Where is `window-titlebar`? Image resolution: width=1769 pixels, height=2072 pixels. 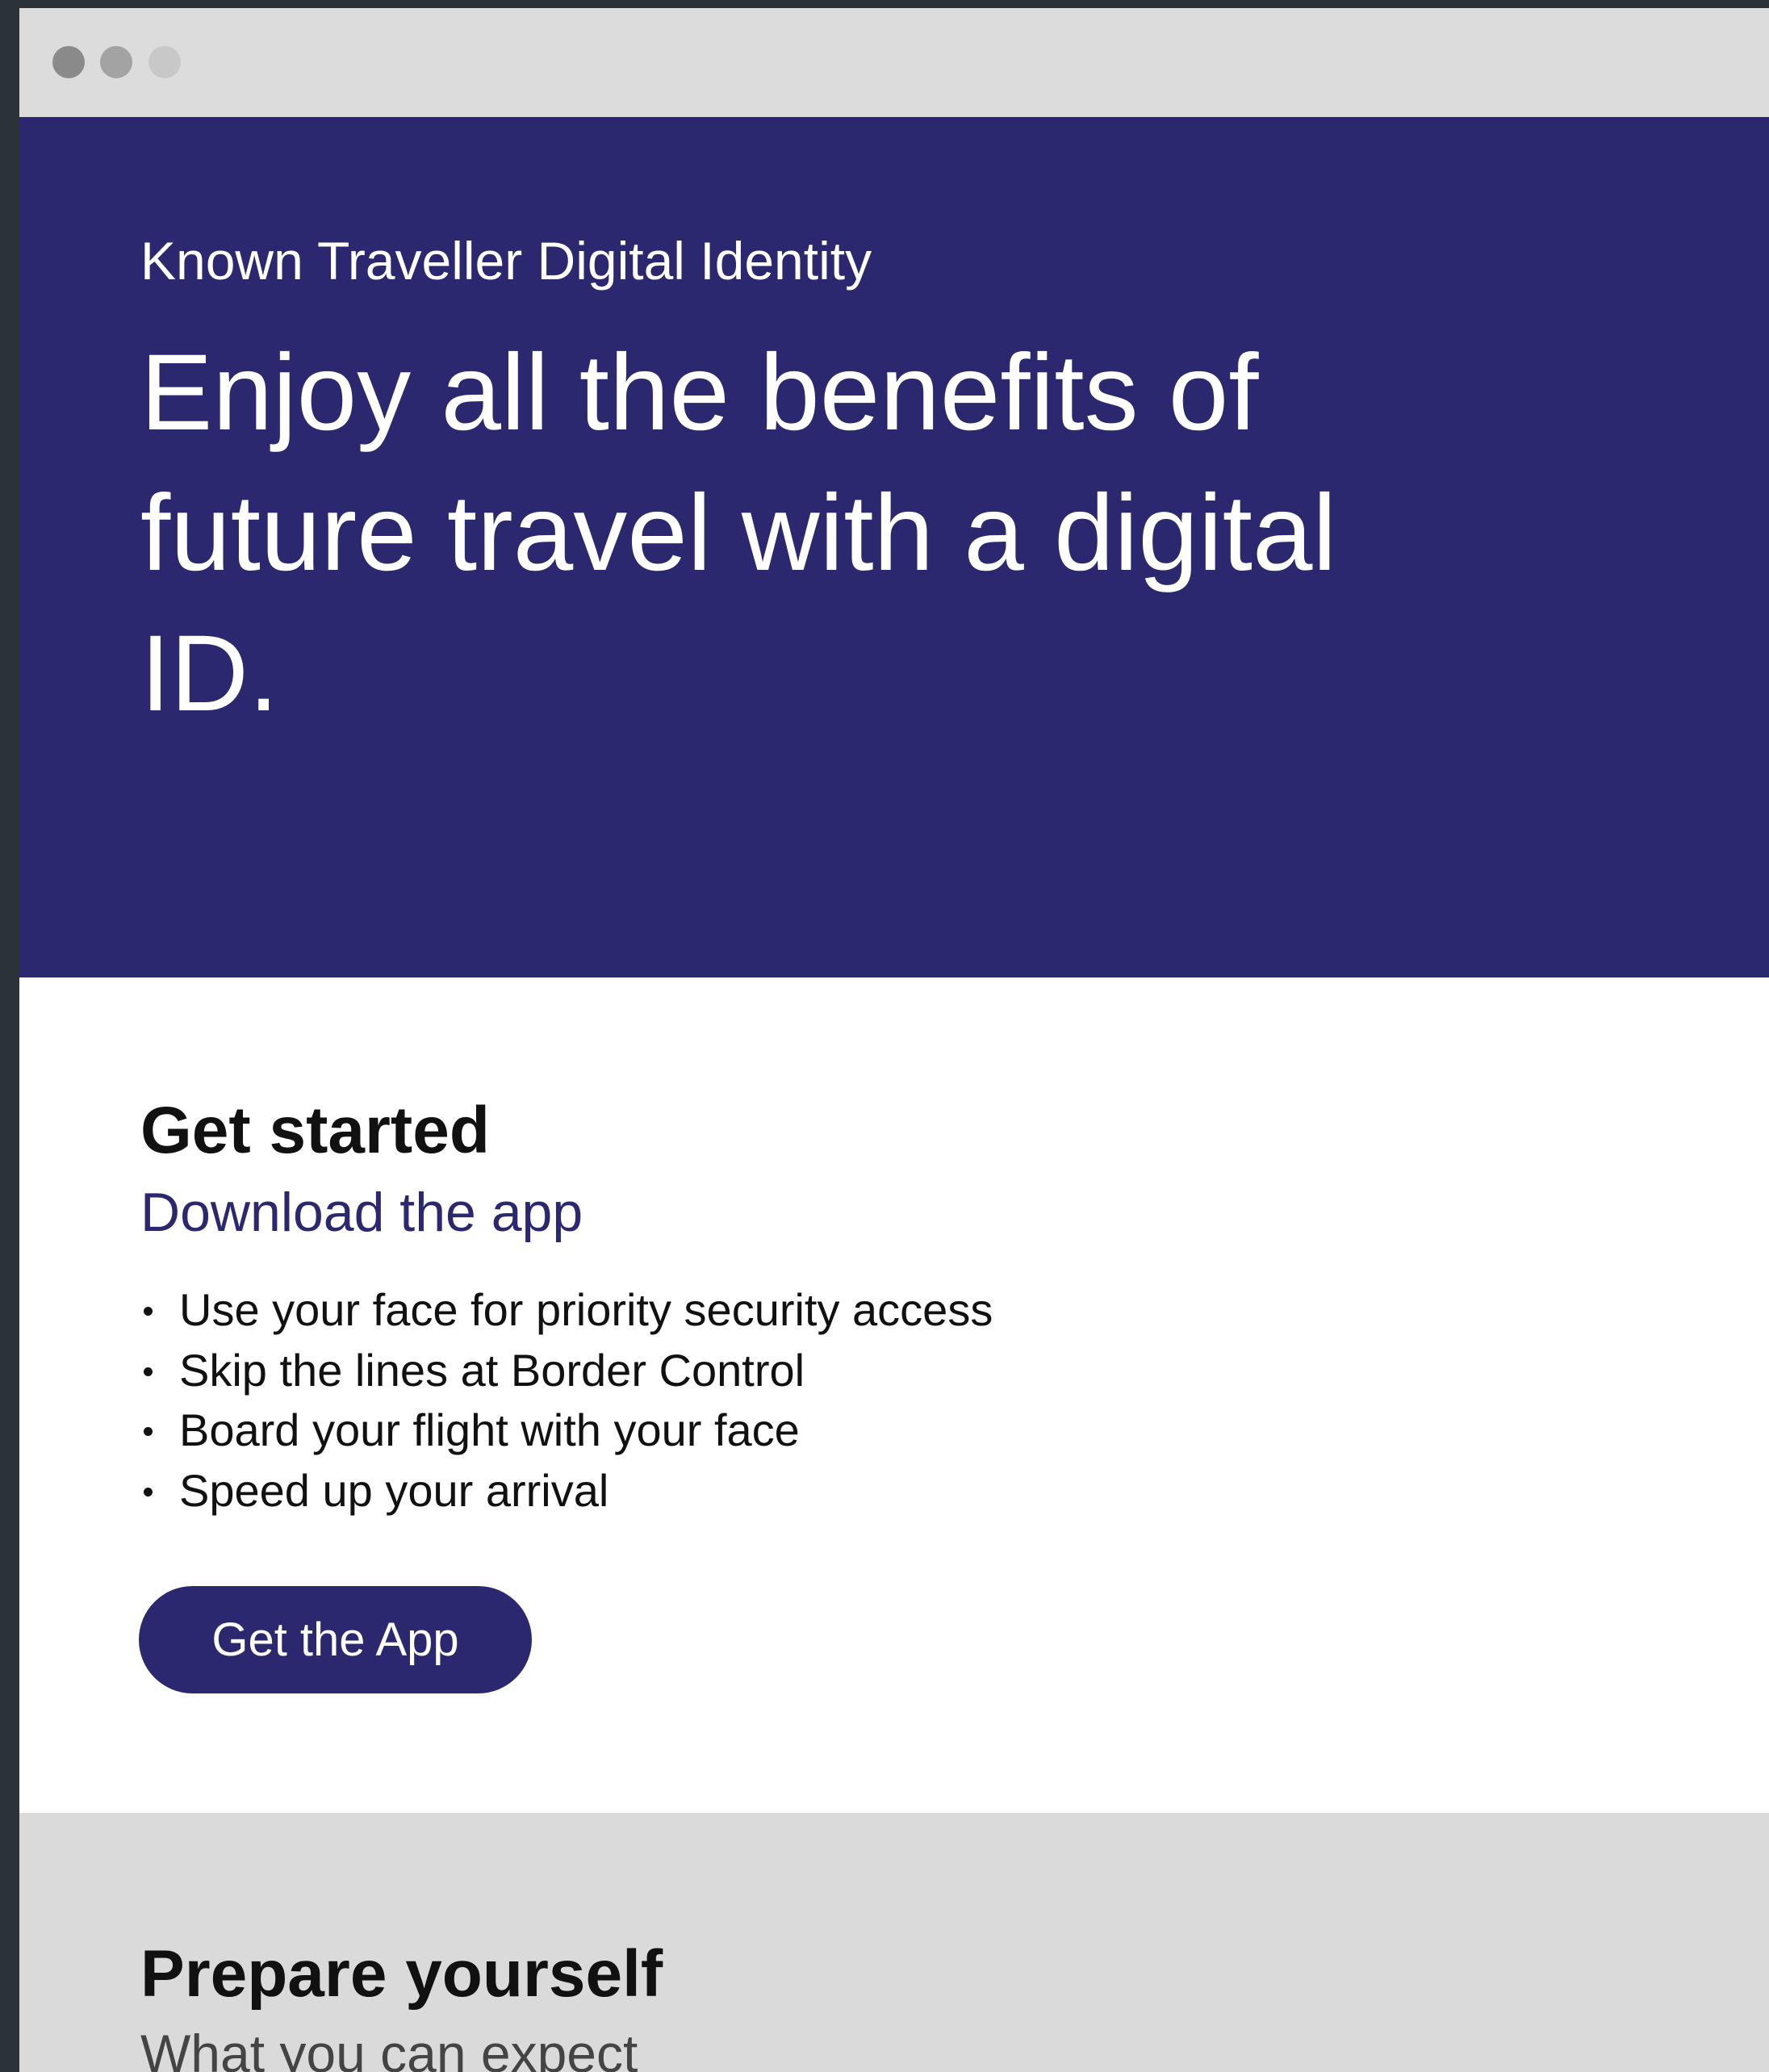 window-titlebar is located at coordinates (894, 62).